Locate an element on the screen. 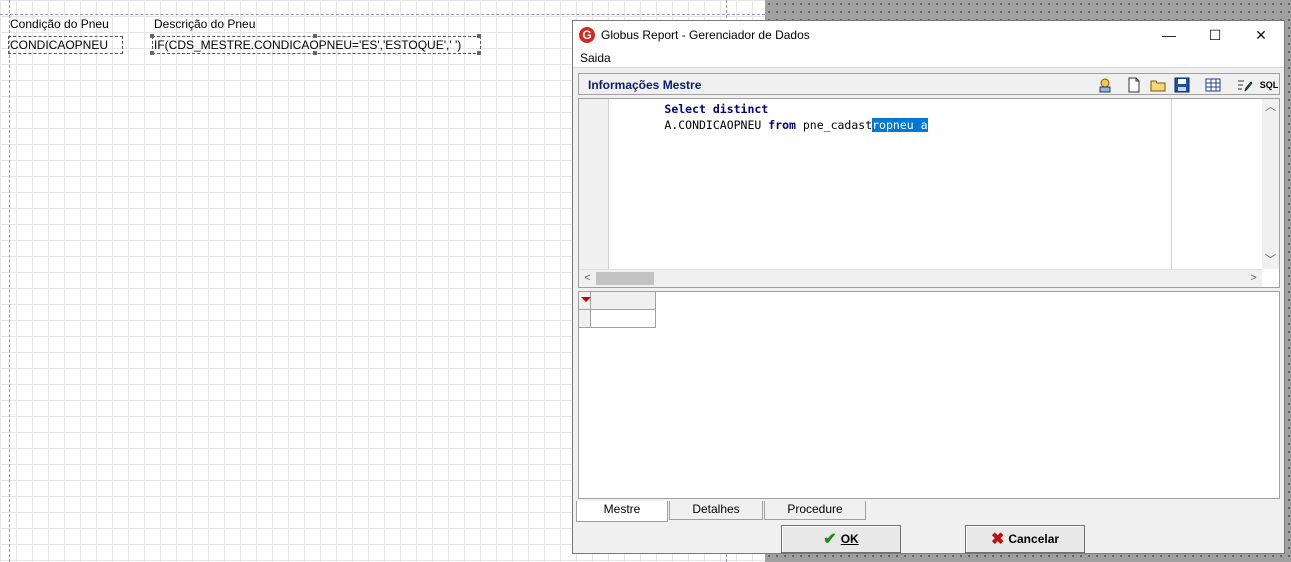  scroll-left-icon: < is located at coordinates (587, 278).